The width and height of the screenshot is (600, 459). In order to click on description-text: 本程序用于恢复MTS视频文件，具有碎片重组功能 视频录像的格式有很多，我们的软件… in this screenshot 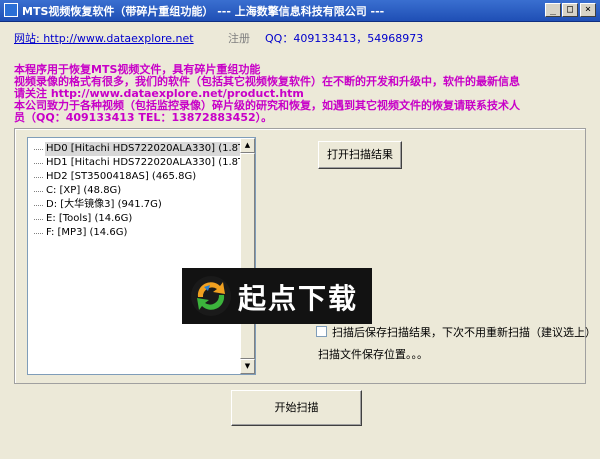, I will do `click(301, 94)`.